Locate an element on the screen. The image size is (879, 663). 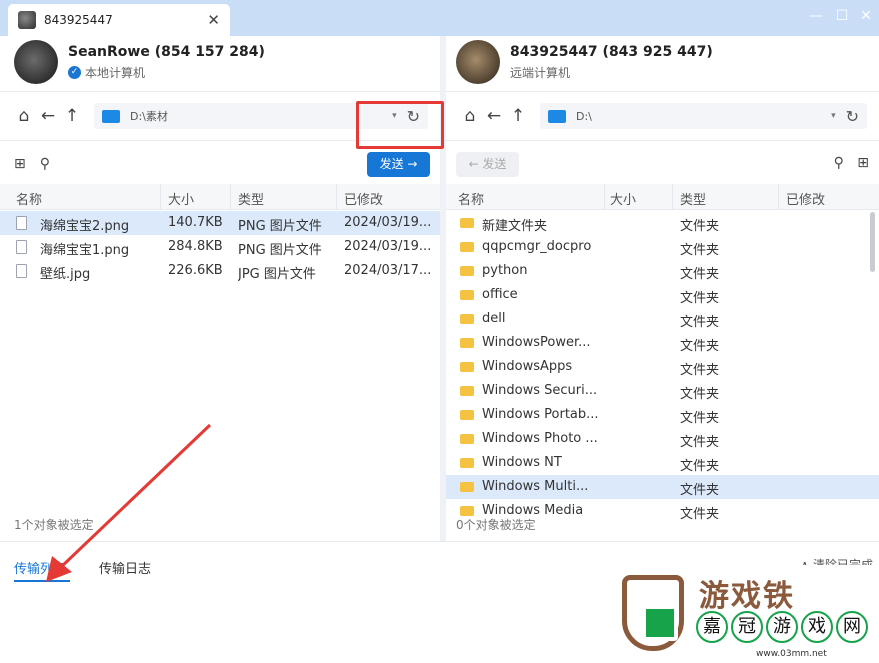
remote-status: 0个对象被选定 is located at coordinates (496, 525).